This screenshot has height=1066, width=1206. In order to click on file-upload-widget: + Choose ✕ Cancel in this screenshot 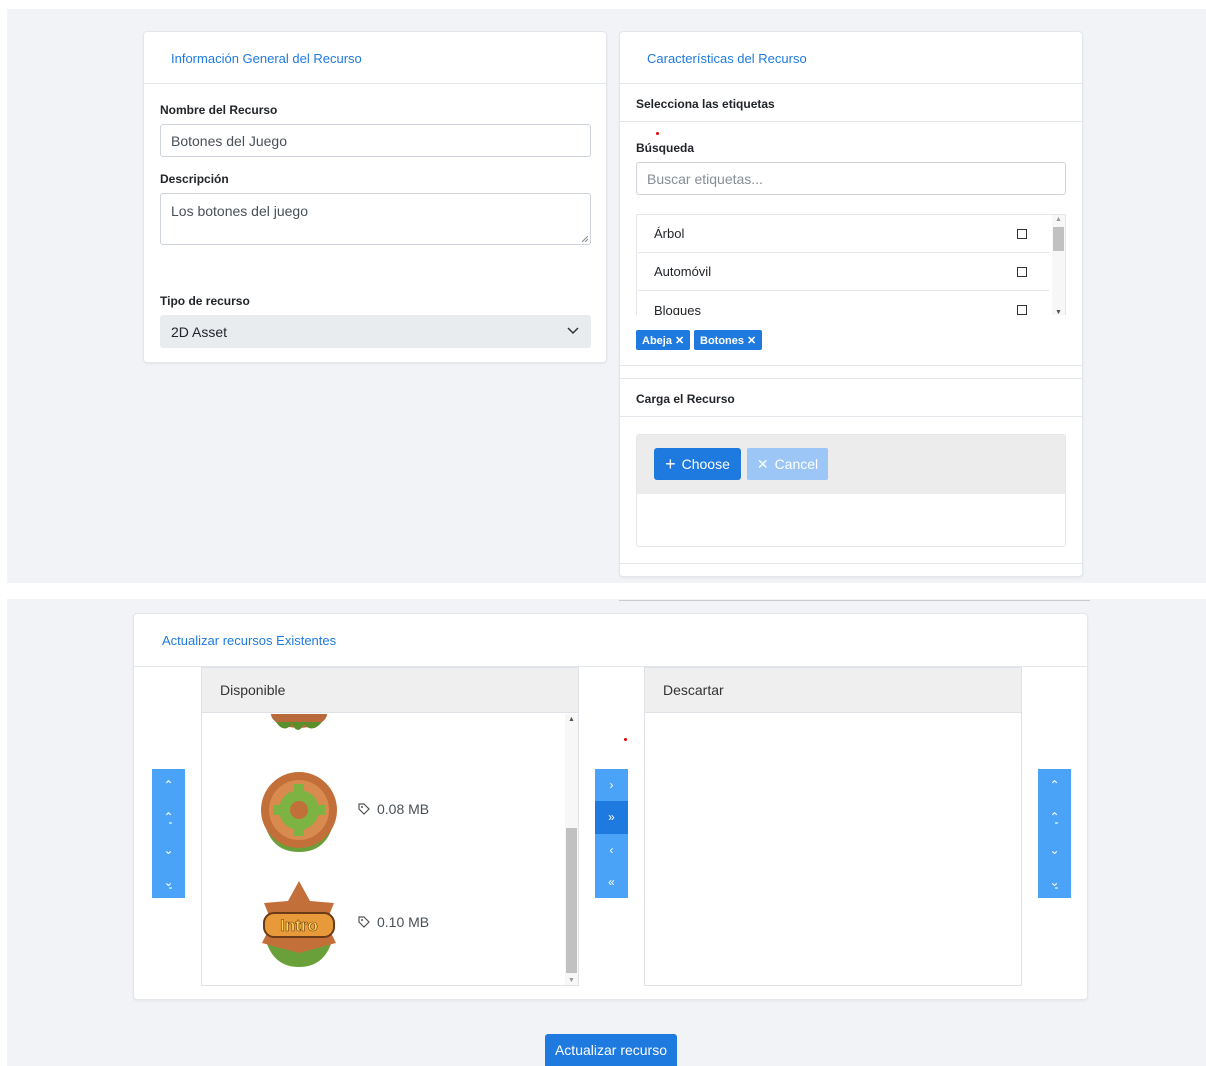, I will do `click(851, 490)`.